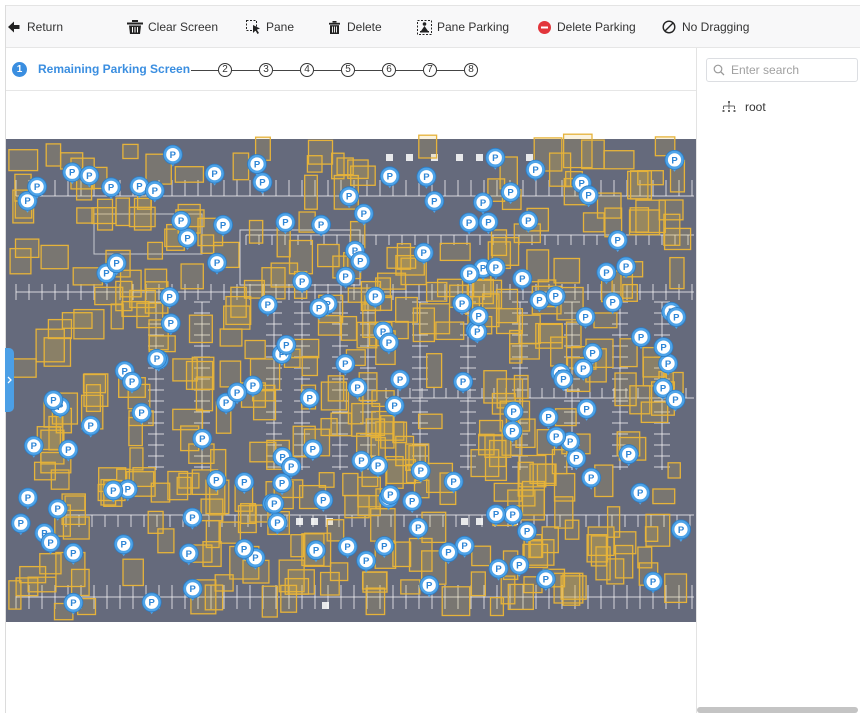 The image size is (860, 713). I want to click on delete-button: Delete, so click(354, 27).